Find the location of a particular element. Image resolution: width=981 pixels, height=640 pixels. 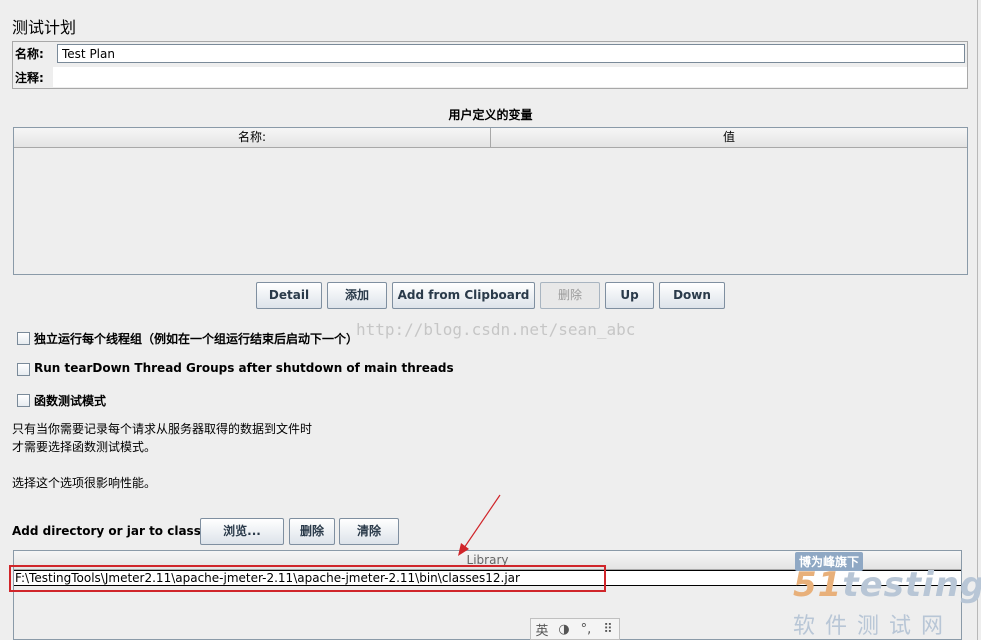

ime-punctuation-icon: °, is located at coordinates (586, 629).